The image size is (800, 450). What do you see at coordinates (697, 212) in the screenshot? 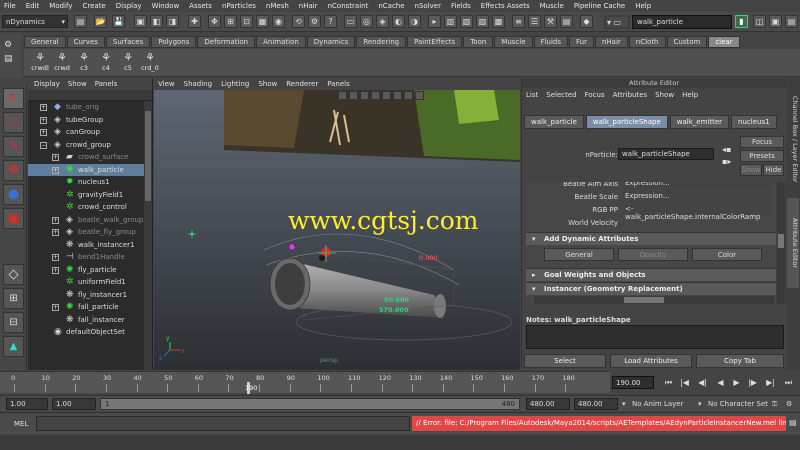
I see `attribute-value-field: <- walk_particleShape.internalColorRamp` at bounding box center [697, 212].